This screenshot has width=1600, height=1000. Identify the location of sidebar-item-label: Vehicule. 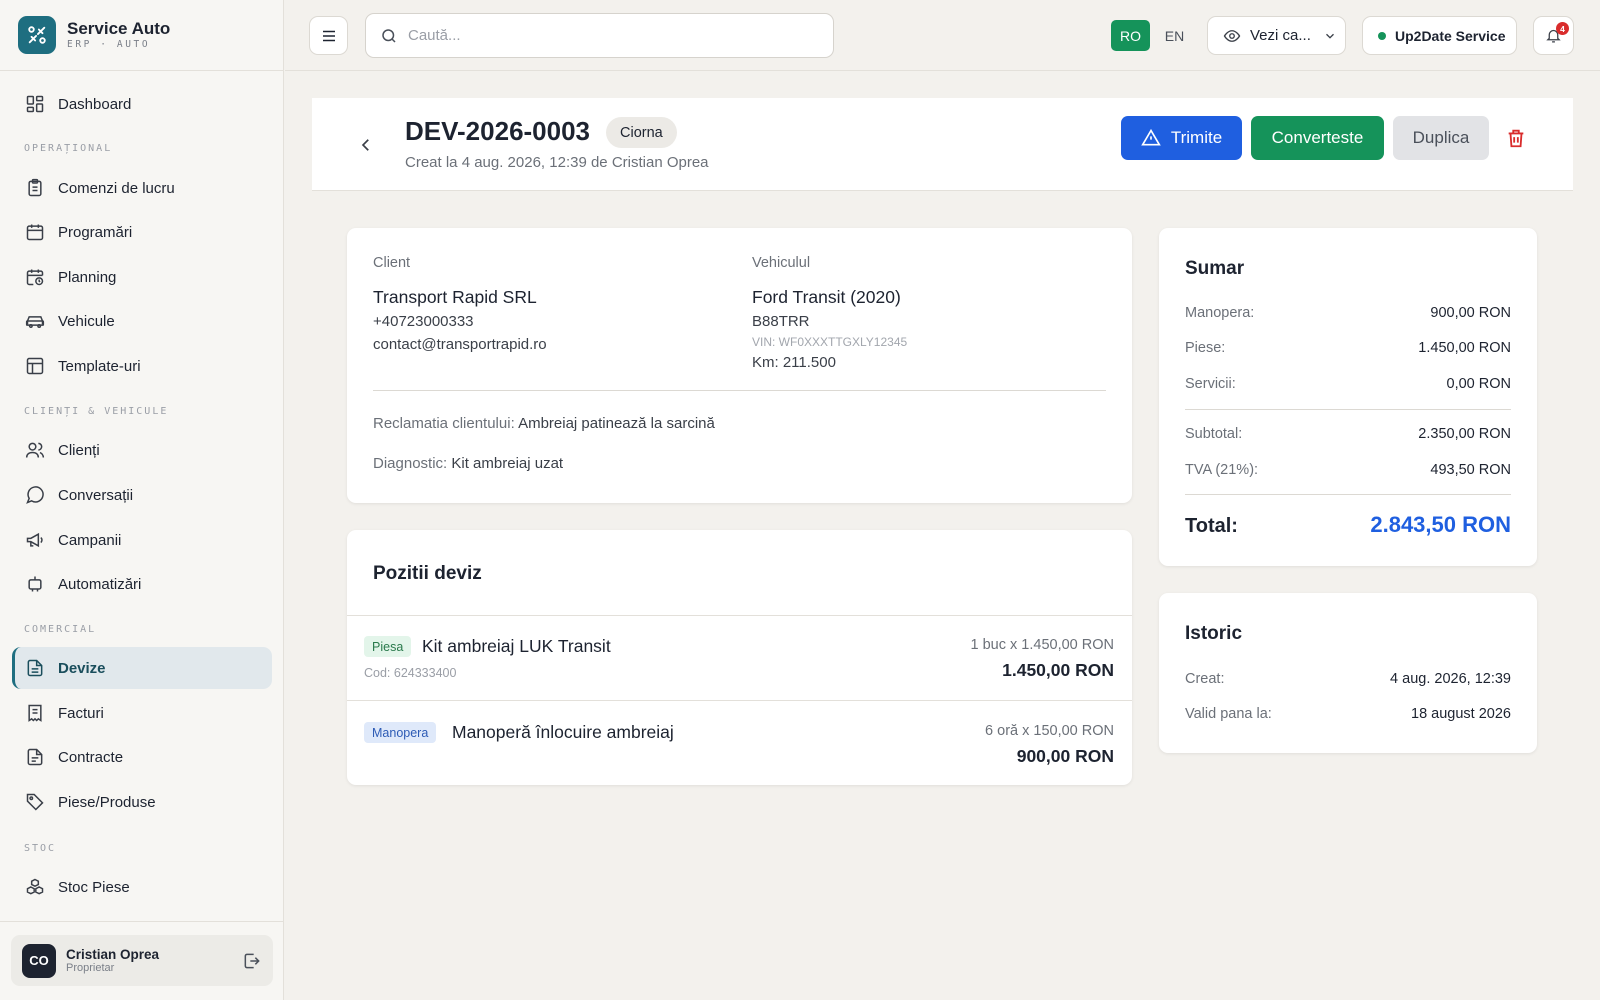
(86, 321).